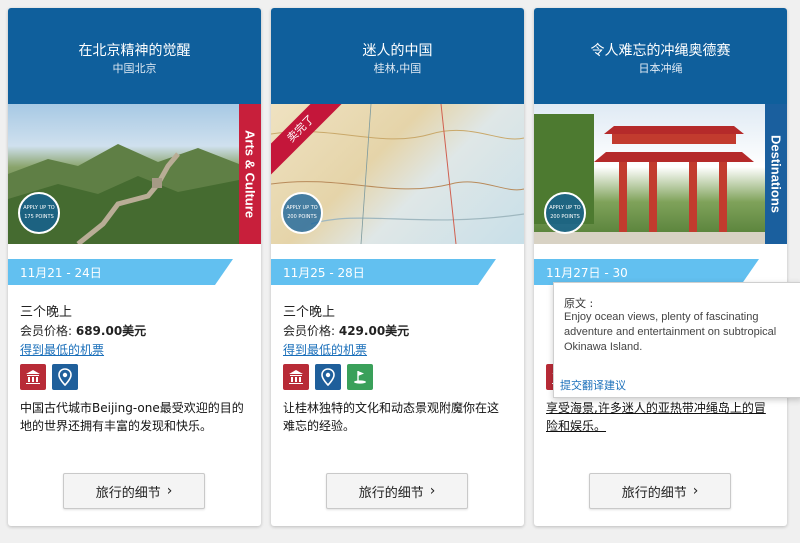  Describe the element at coordinates (397, 68) in the screenshot. I see `card-location: 桂林,中国` at that location.